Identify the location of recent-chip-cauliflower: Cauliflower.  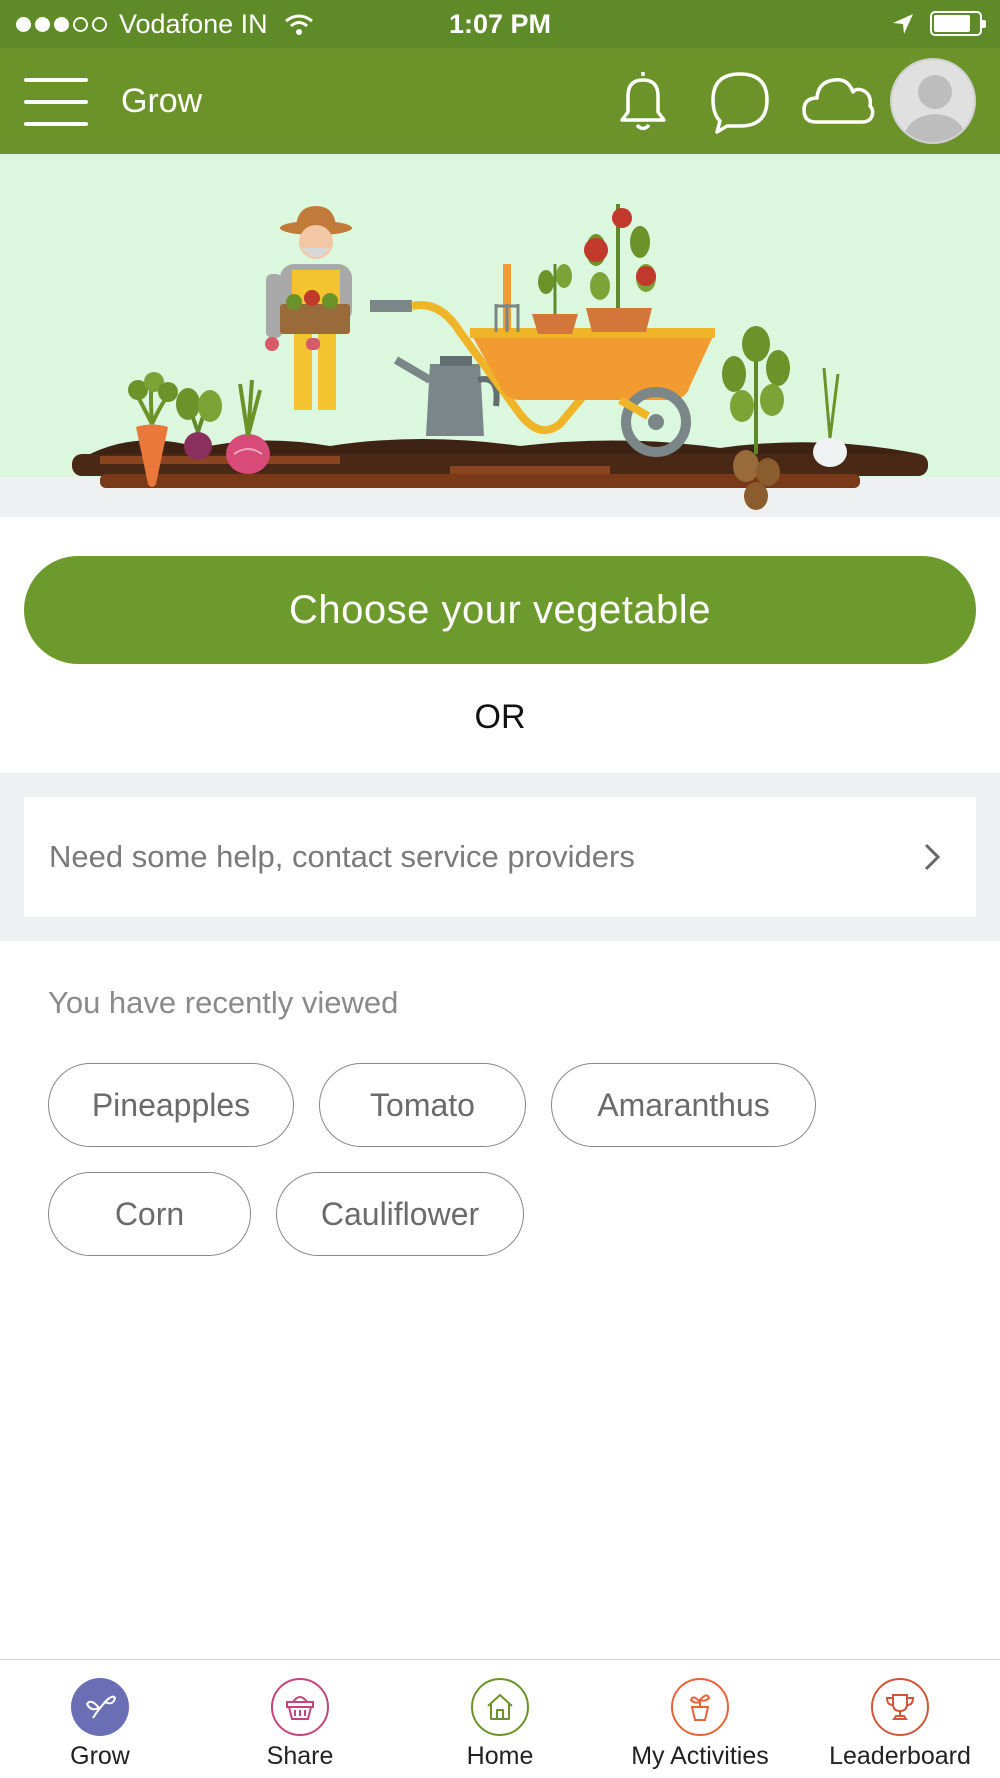
(400, 1214).